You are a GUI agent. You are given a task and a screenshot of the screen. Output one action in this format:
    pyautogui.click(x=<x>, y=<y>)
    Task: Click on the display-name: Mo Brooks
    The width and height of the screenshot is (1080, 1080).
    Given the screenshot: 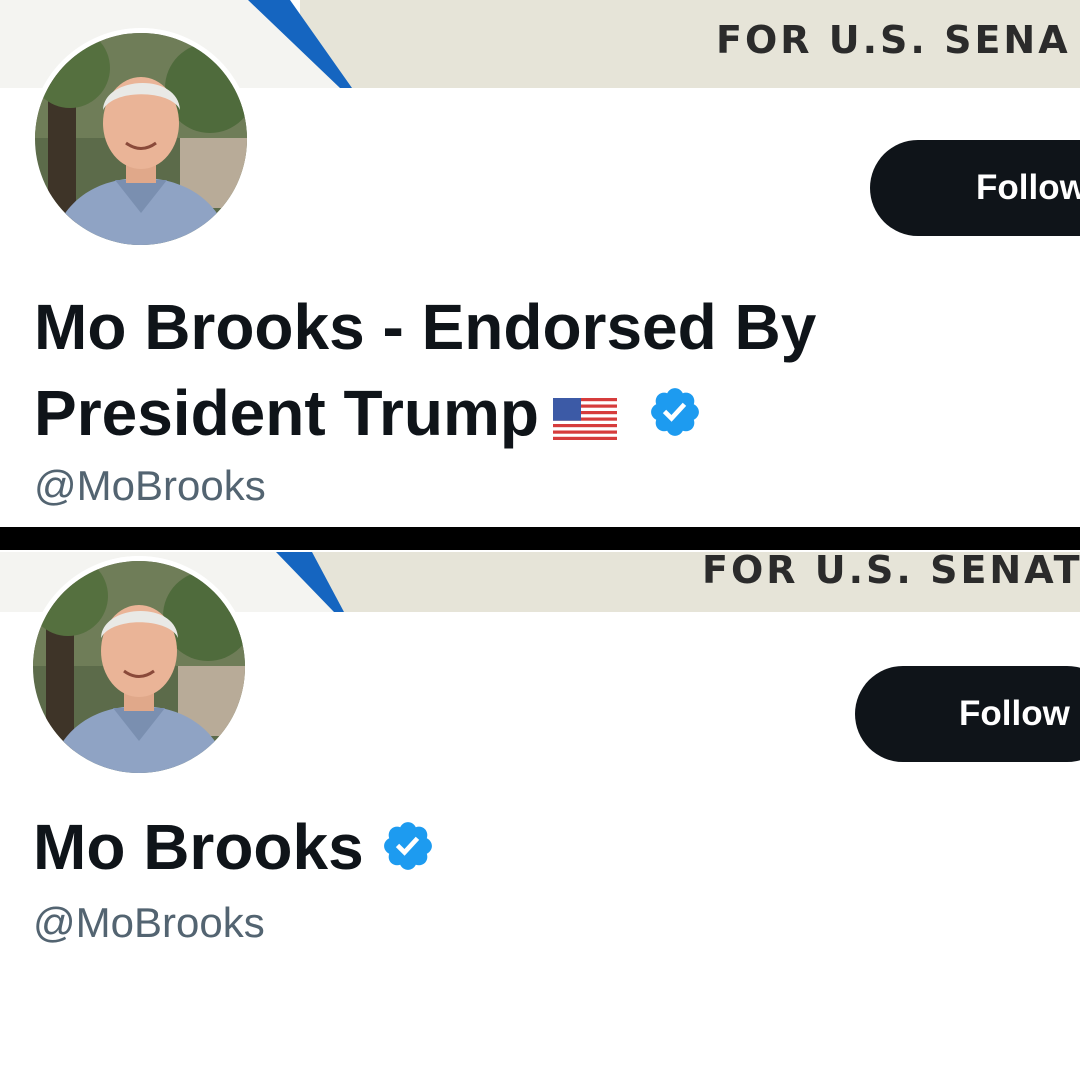 What is the action you would take?
    pyautogui.click(x=533, y=849)
    